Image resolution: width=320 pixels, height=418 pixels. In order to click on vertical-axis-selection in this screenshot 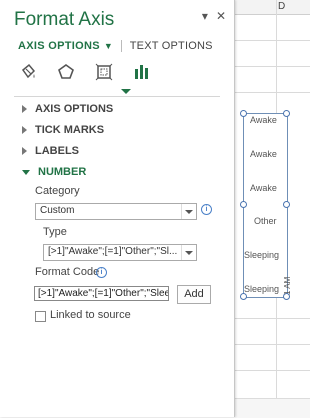, I will do `click(265, 205)`.